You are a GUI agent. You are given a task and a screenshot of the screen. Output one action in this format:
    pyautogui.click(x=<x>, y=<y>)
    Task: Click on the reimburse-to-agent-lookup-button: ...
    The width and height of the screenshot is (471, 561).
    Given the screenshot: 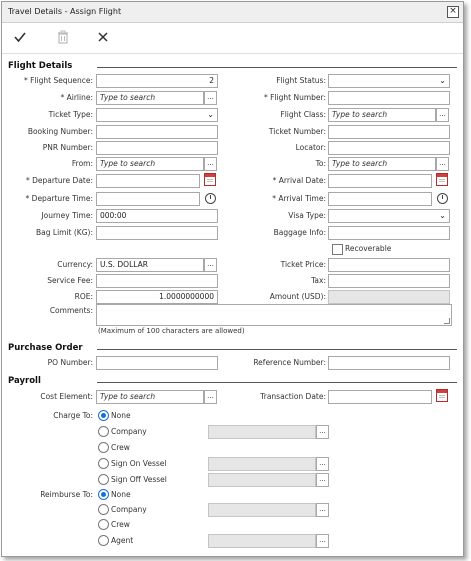 What is the action you would take?
    pyautogui.click(x=322, y=541)
    